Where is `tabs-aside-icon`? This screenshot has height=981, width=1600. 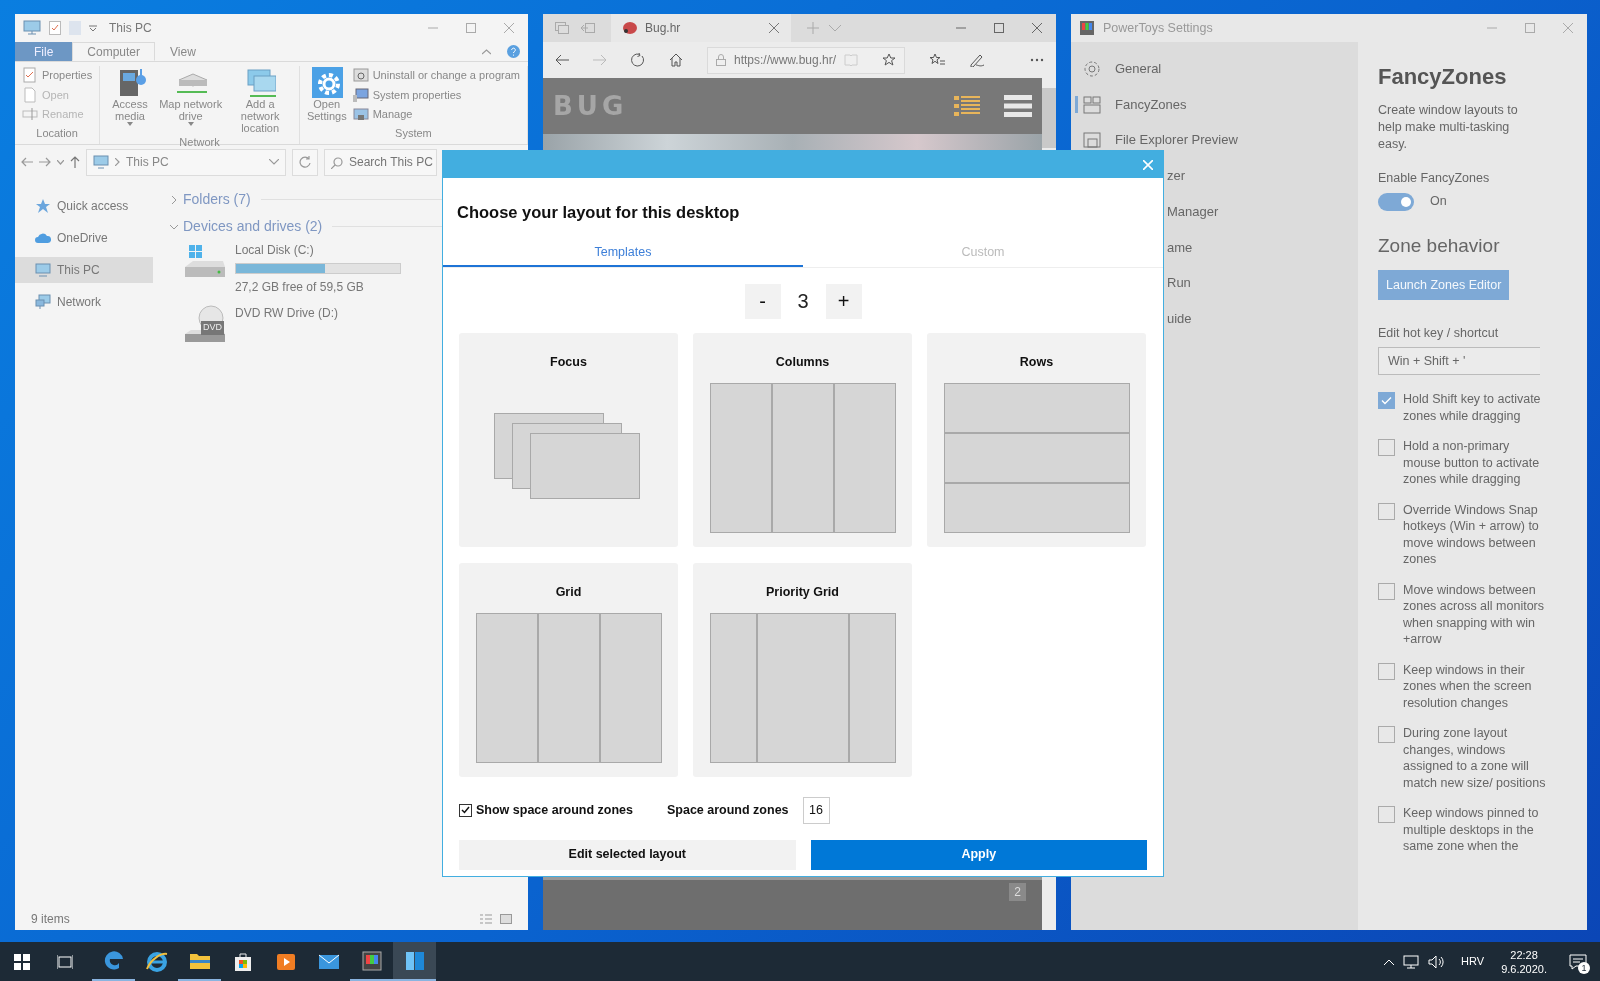
tabs-aside-icon is located at coordinates (588, 28).